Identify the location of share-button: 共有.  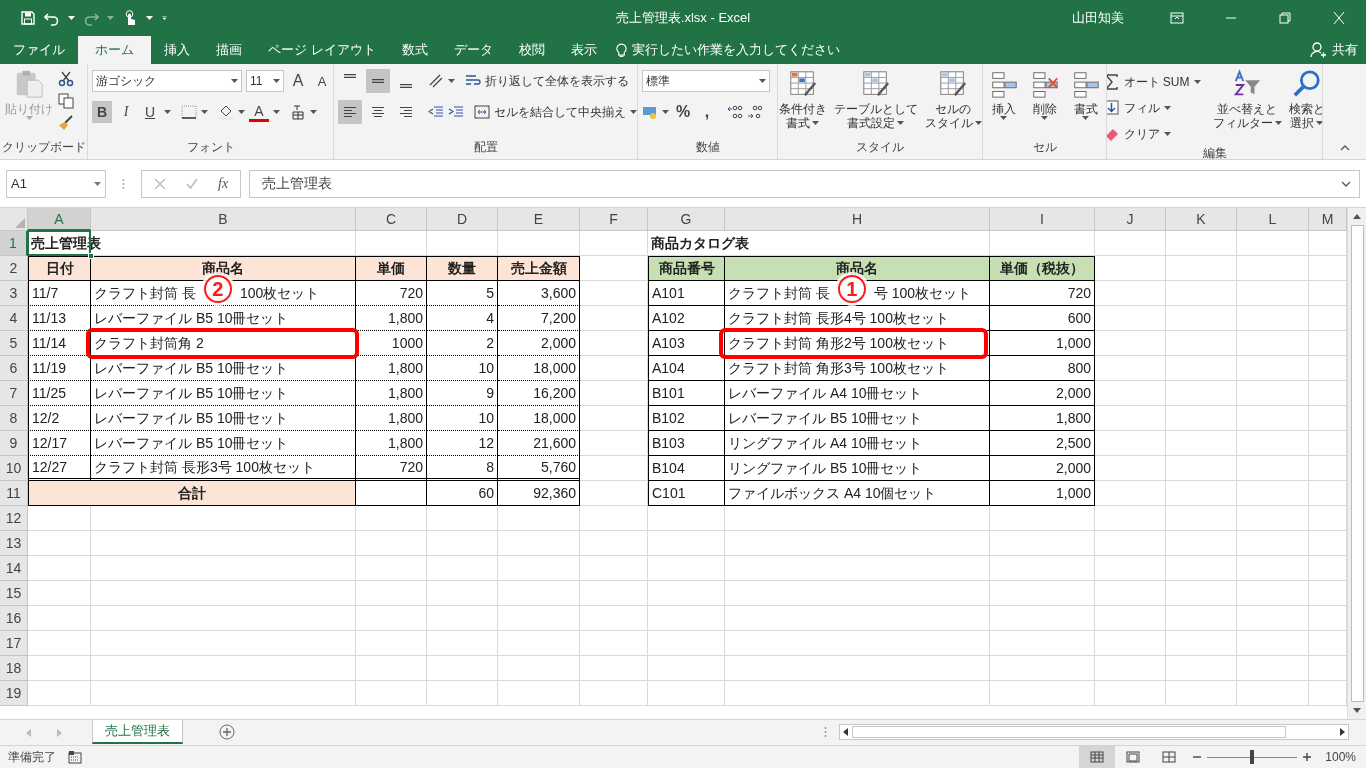
(1345, 50).